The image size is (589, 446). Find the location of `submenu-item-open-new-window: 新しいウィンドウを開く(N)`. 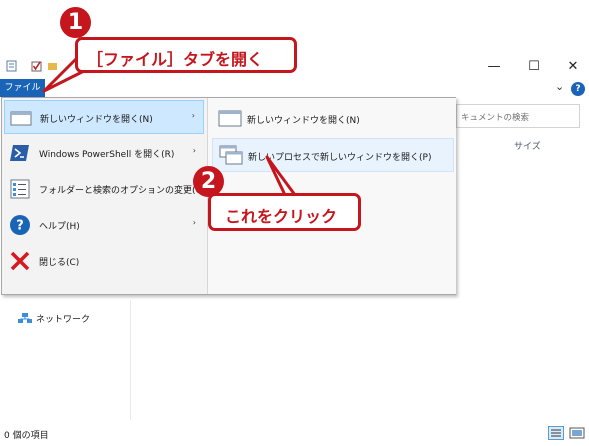

submenu-item-open-new-window: 新しいウィンドウを開く(N) is located at coordinates (333, 119).